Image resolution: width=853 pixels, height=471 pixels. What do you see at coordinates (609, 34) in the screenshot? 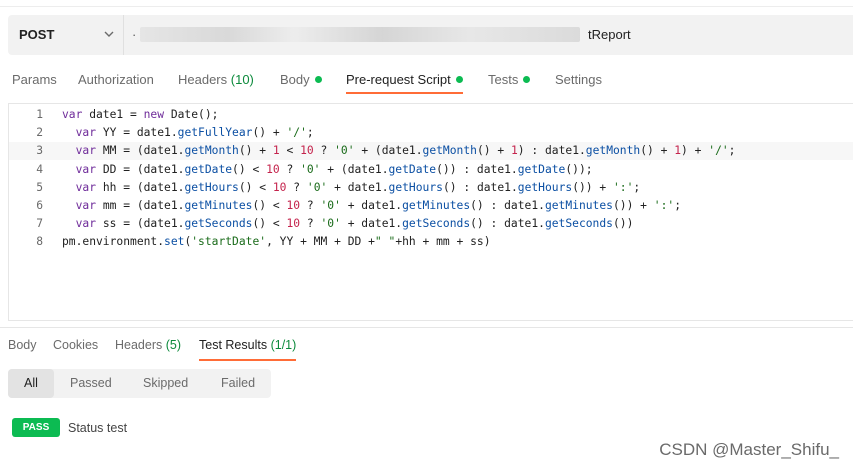
I see `url-input: tReport` at bounding box center [609, 34].